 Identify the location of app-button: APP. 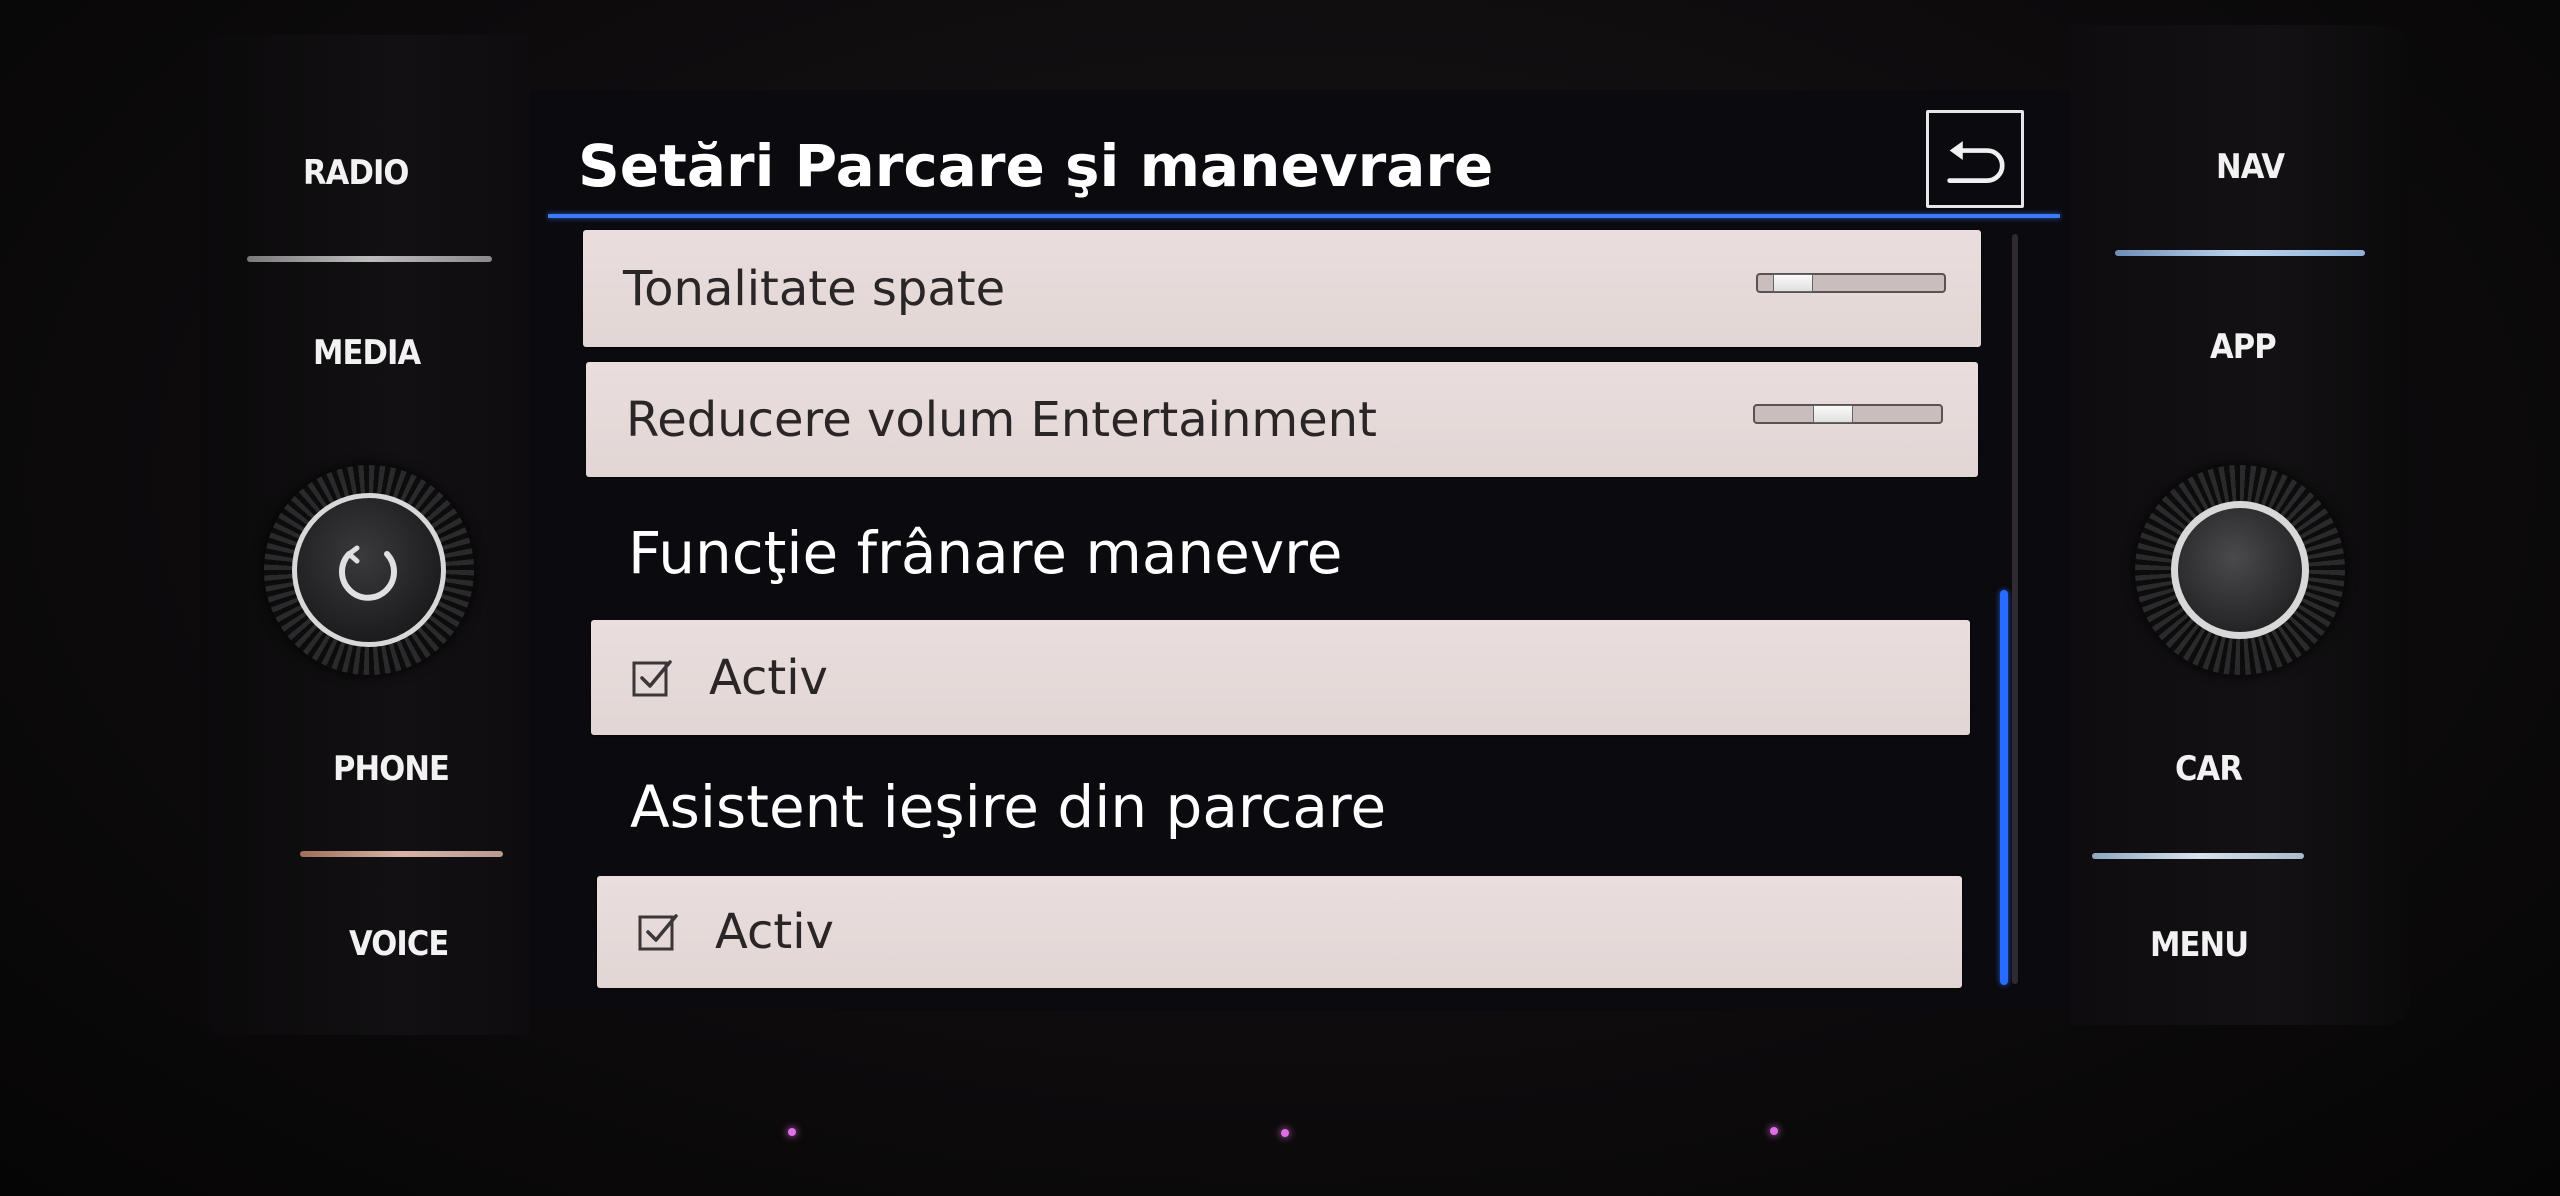
(2243, 347).